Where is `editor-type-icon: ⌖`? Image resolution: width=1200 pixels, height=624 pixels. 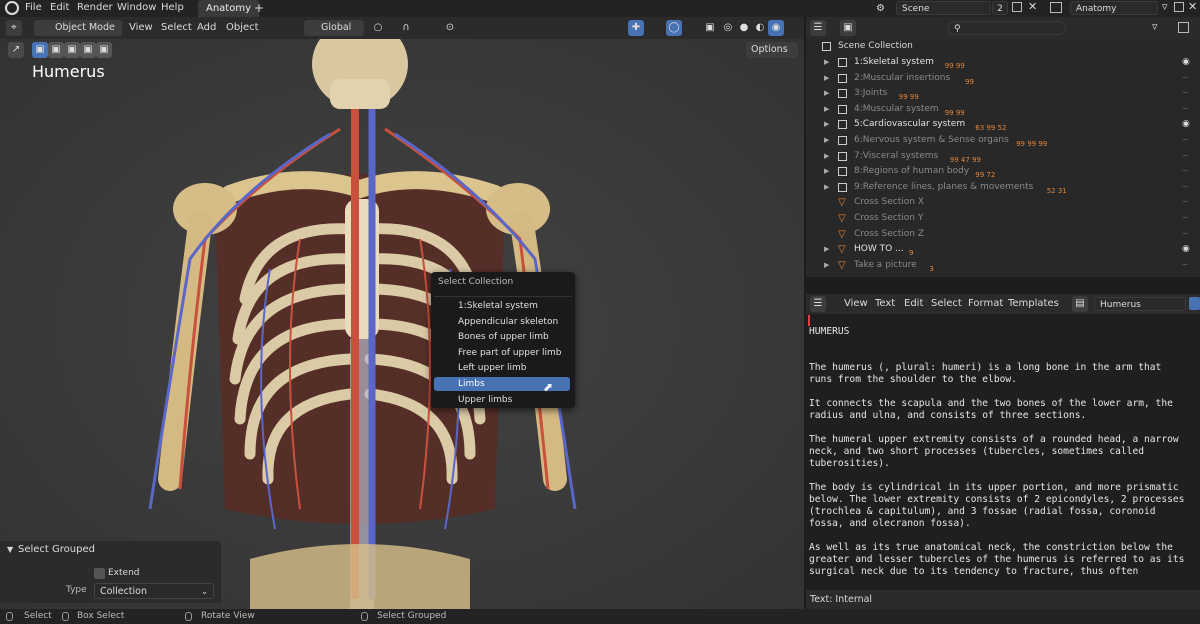 editor-type-icon: ⌖ is located at coordinates (14, 28).